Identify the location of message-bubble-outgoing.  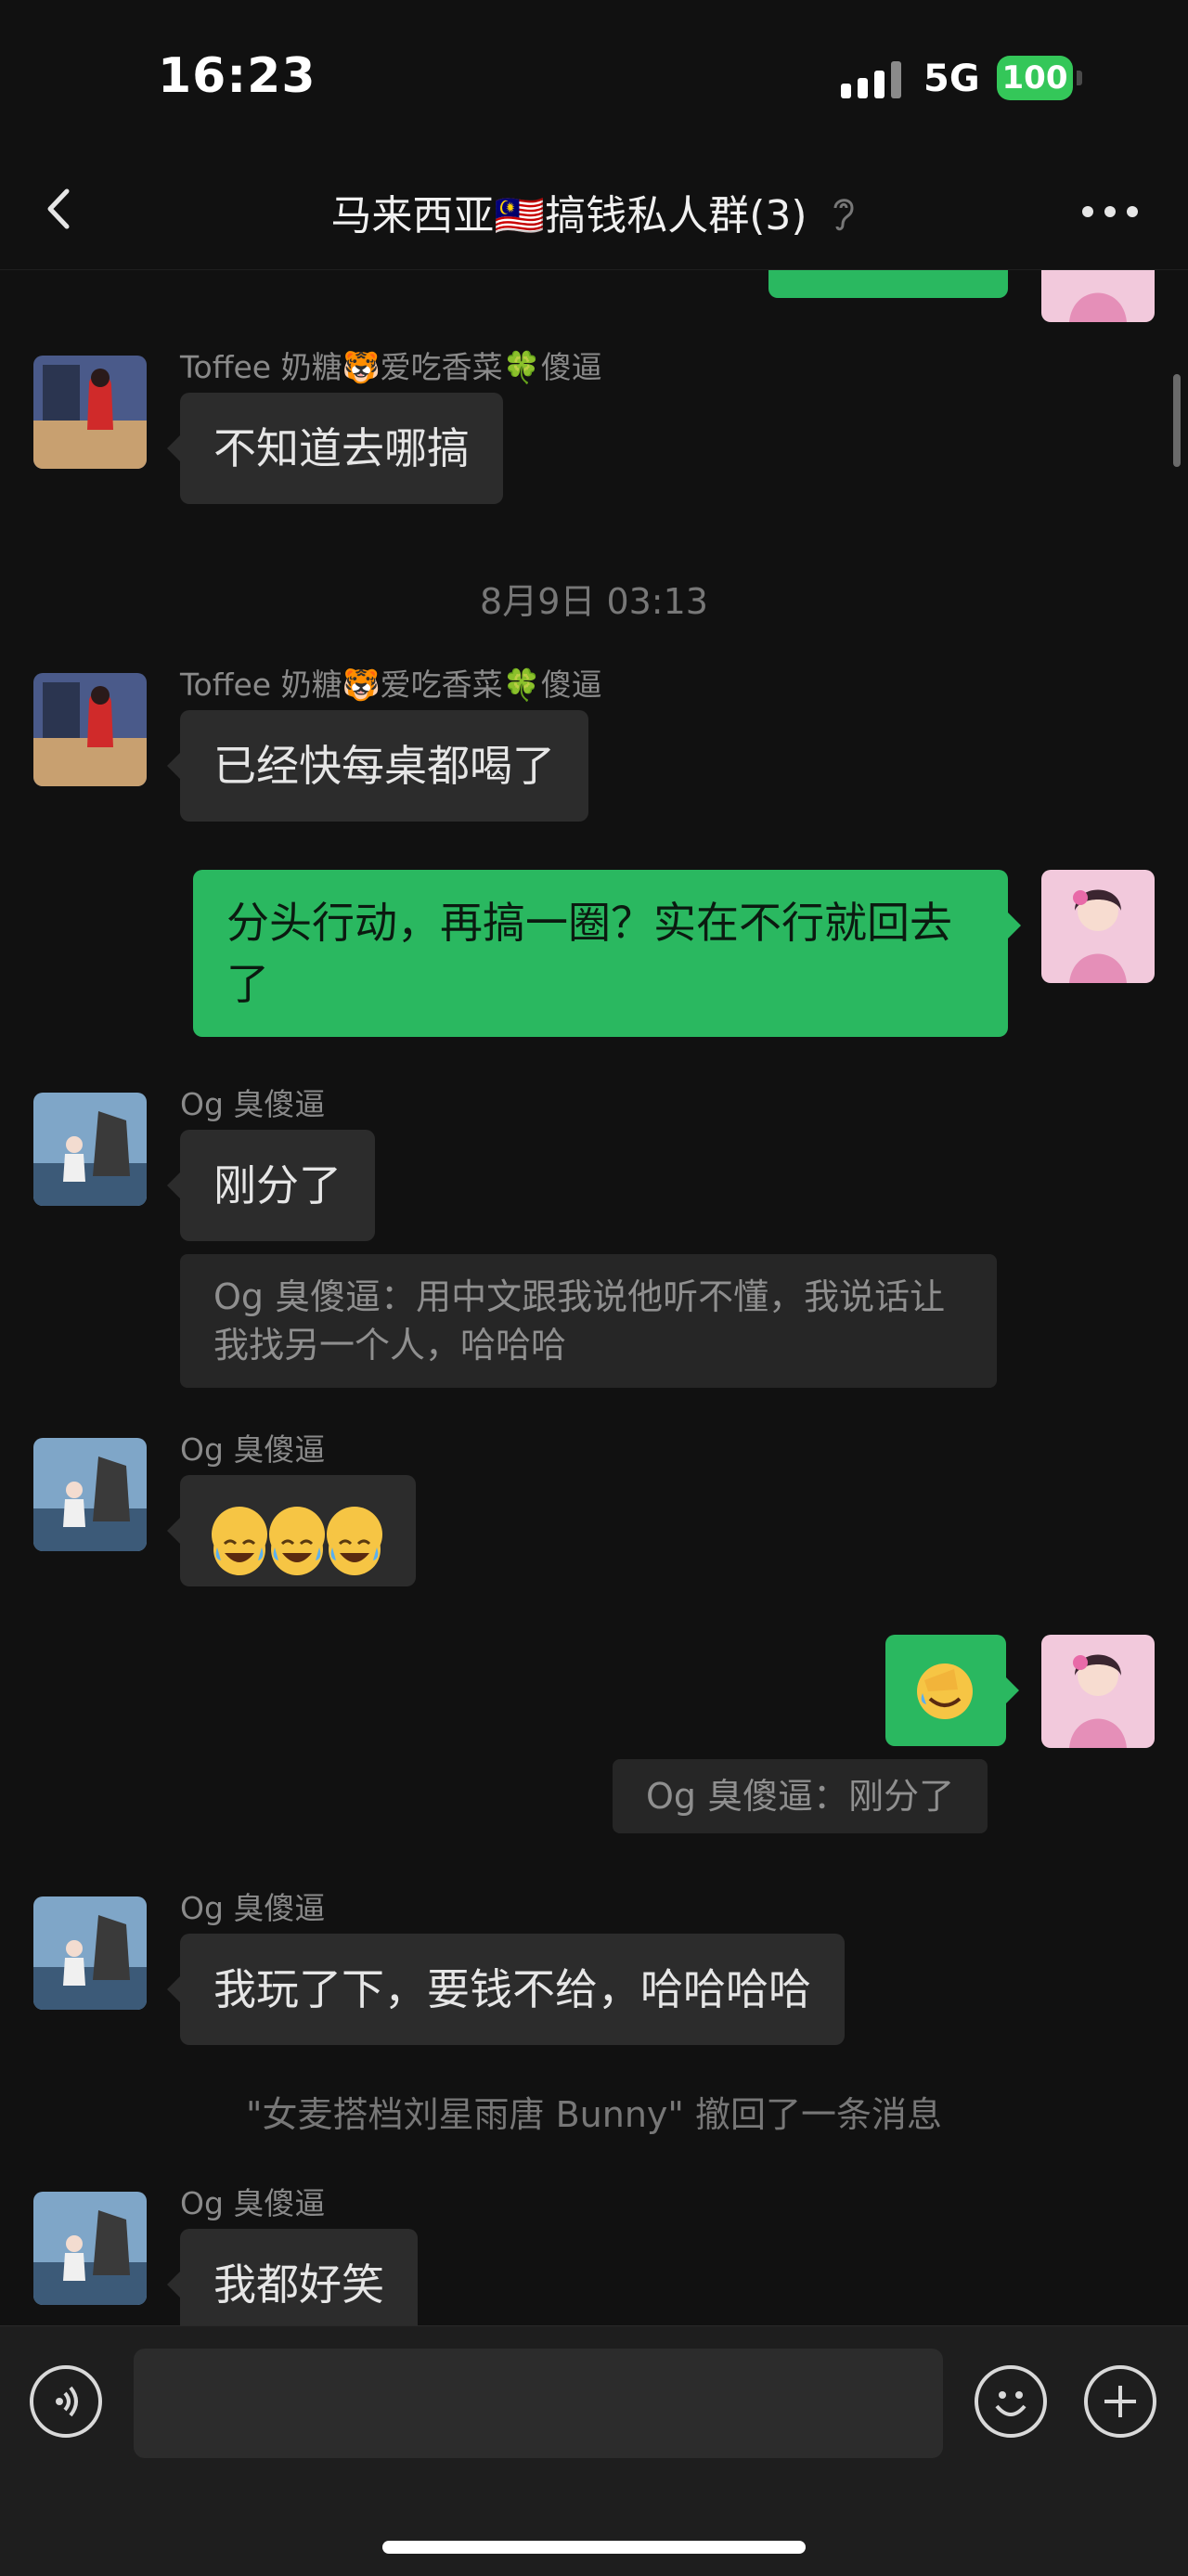
(952, 1690).